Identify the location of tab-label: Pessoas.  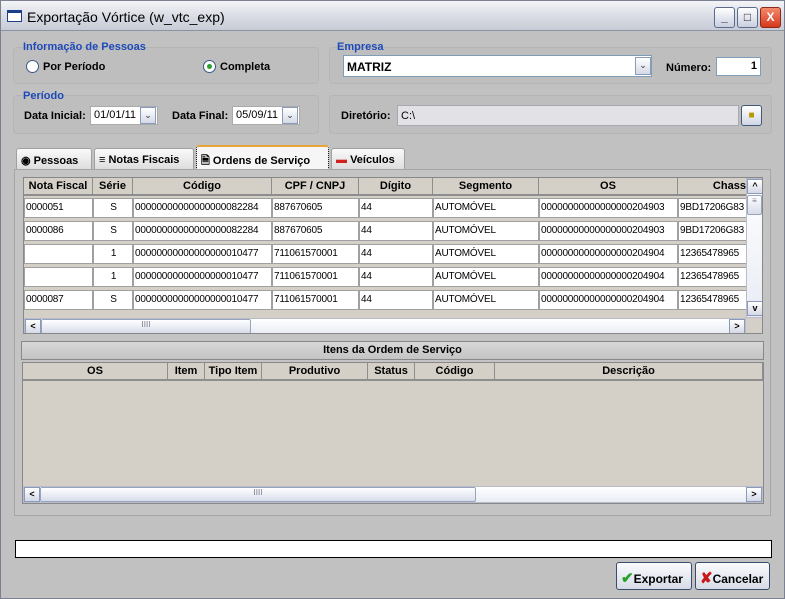
(56, 161).